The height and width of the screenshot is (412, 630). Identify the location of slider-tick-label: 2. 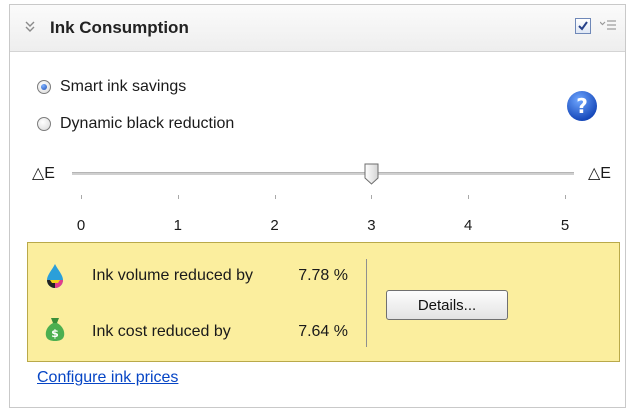
(274, 225).